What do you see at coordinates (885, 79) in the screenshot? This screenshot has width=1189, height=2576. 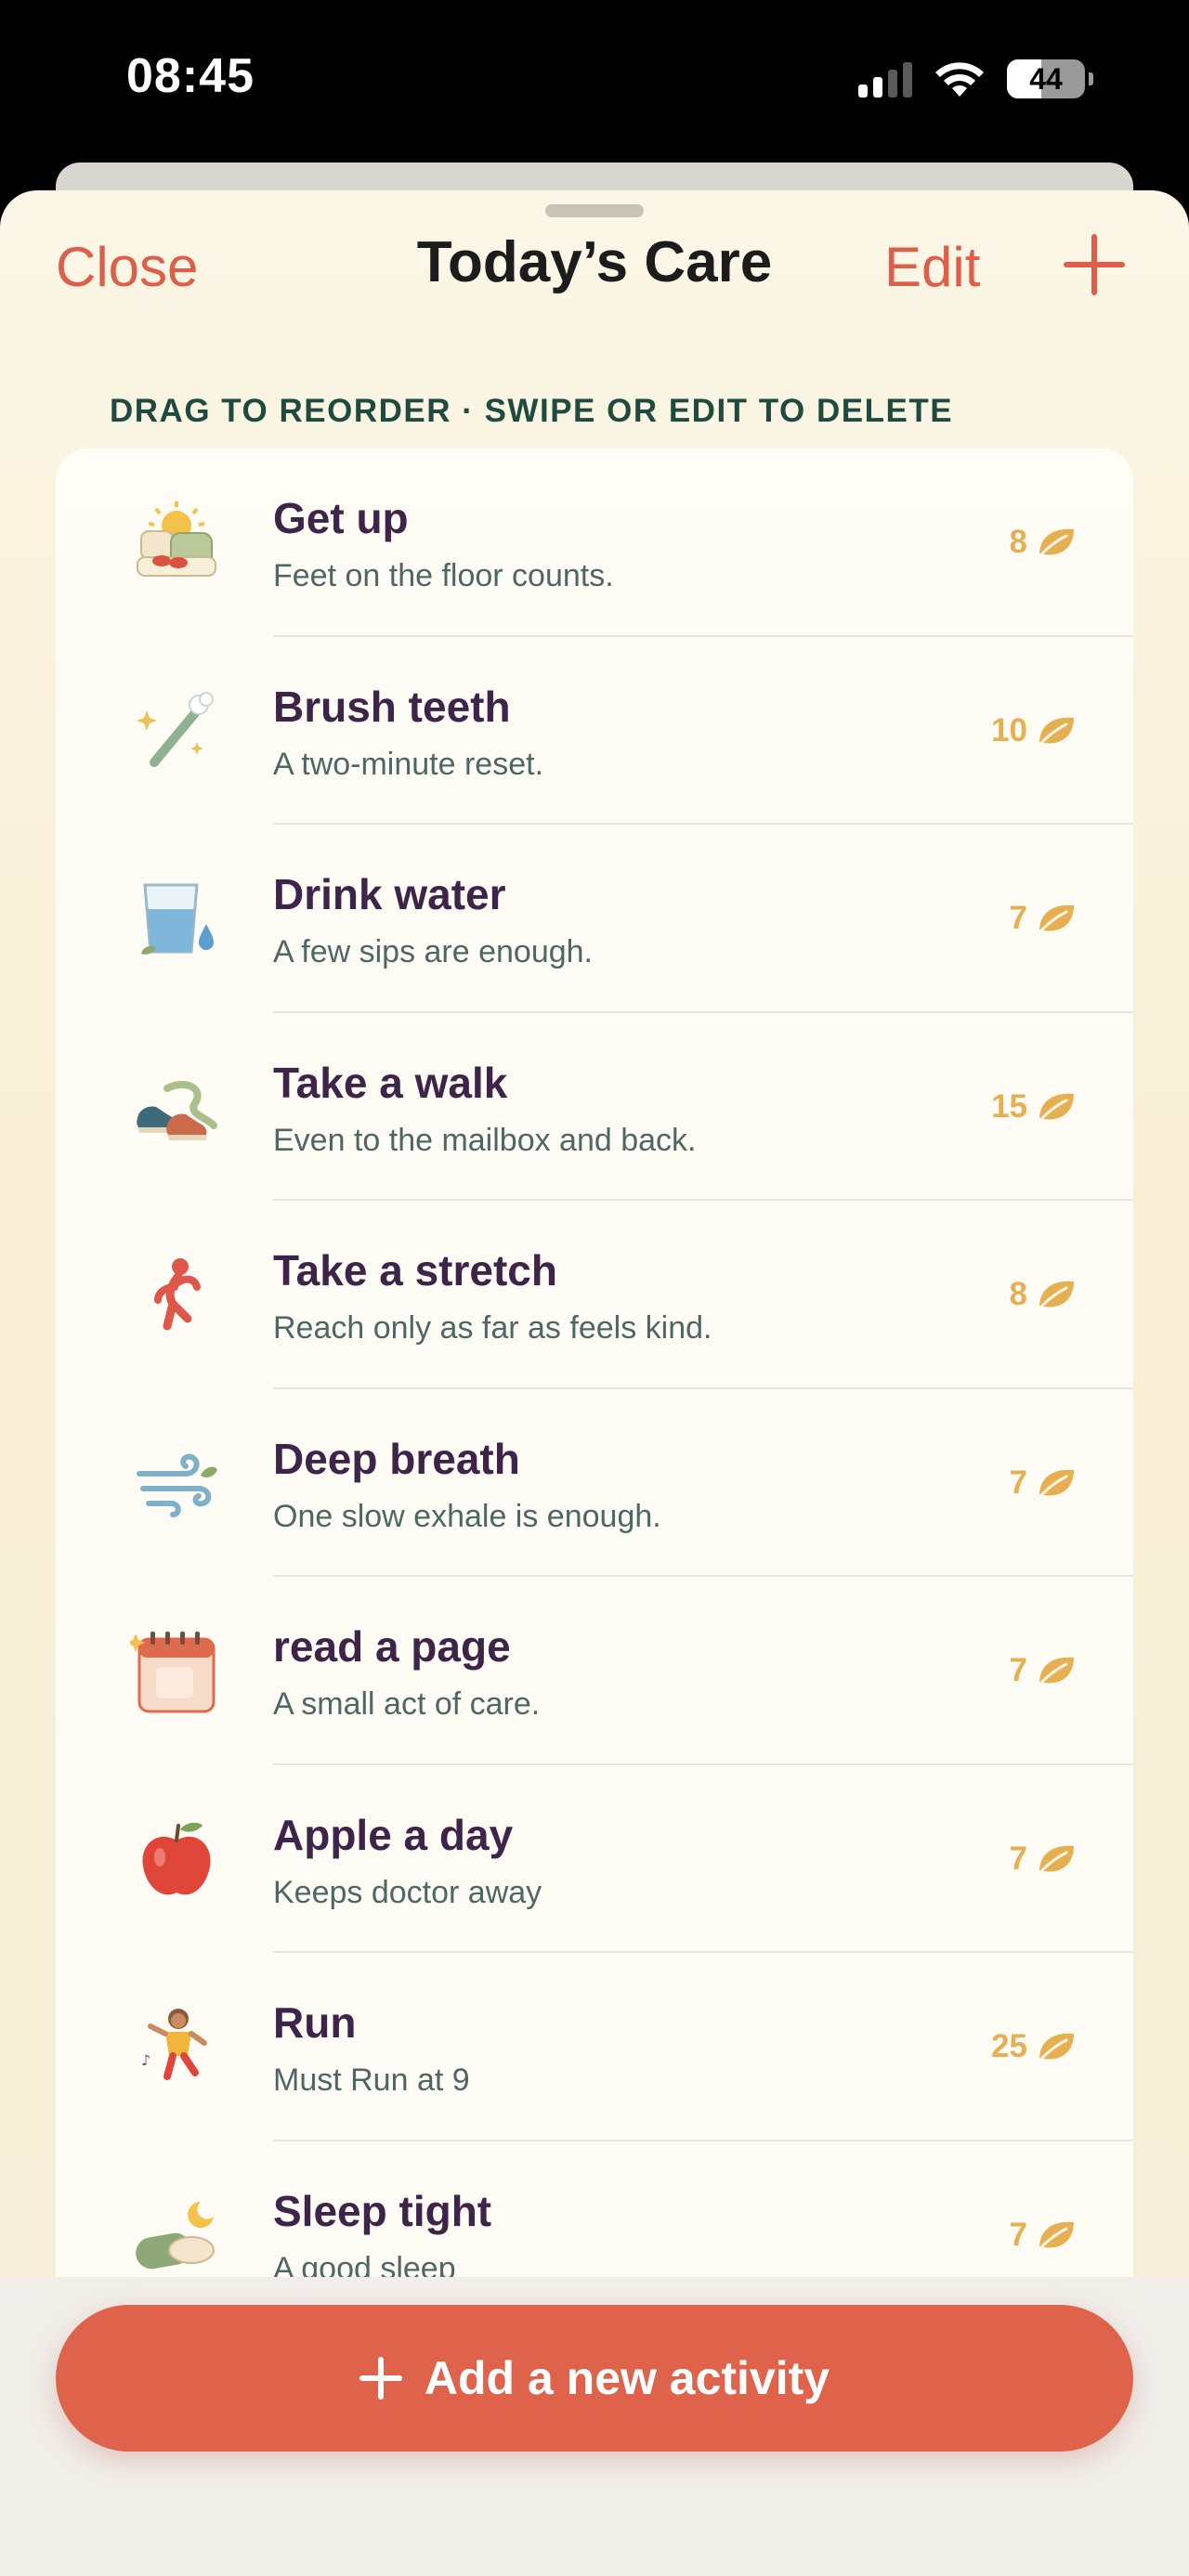 I see `cellular-signal-icon` at bounding box center [885, 79].